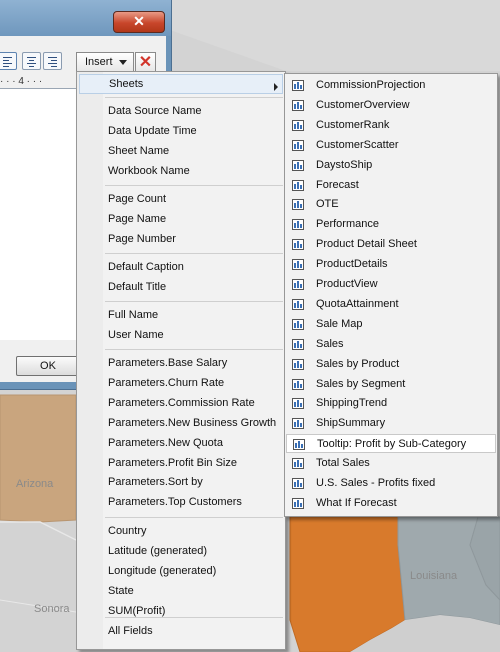  What do you see at coordinates (136, 335) in the screenshot?
I see `menu-item: User Name` at bounding box center [136, 335].